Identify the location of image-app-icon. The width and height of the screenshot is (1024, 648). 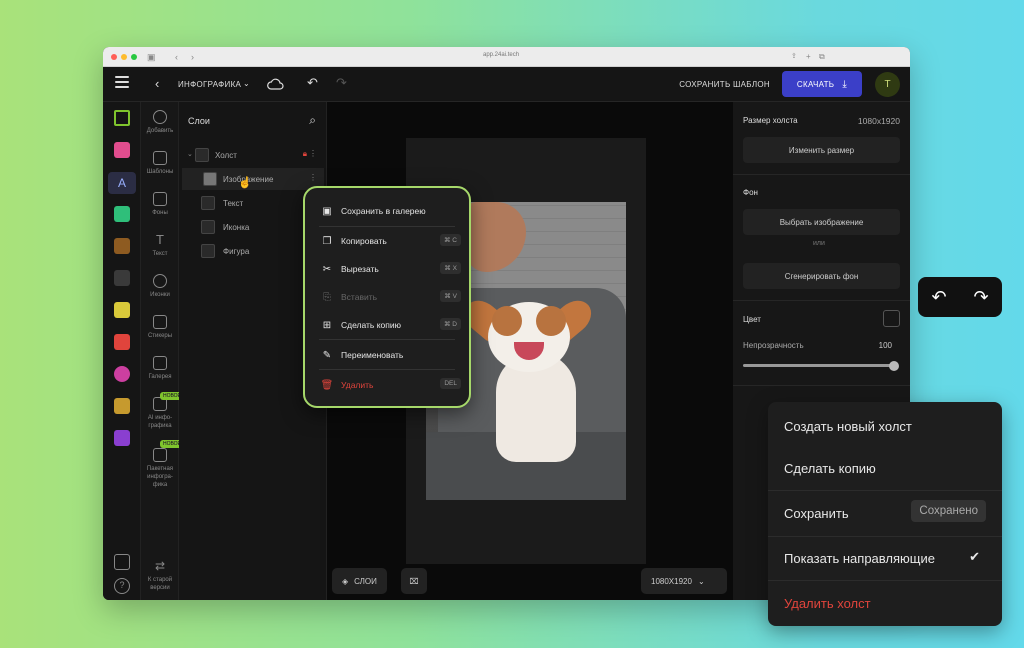
(122, 406).